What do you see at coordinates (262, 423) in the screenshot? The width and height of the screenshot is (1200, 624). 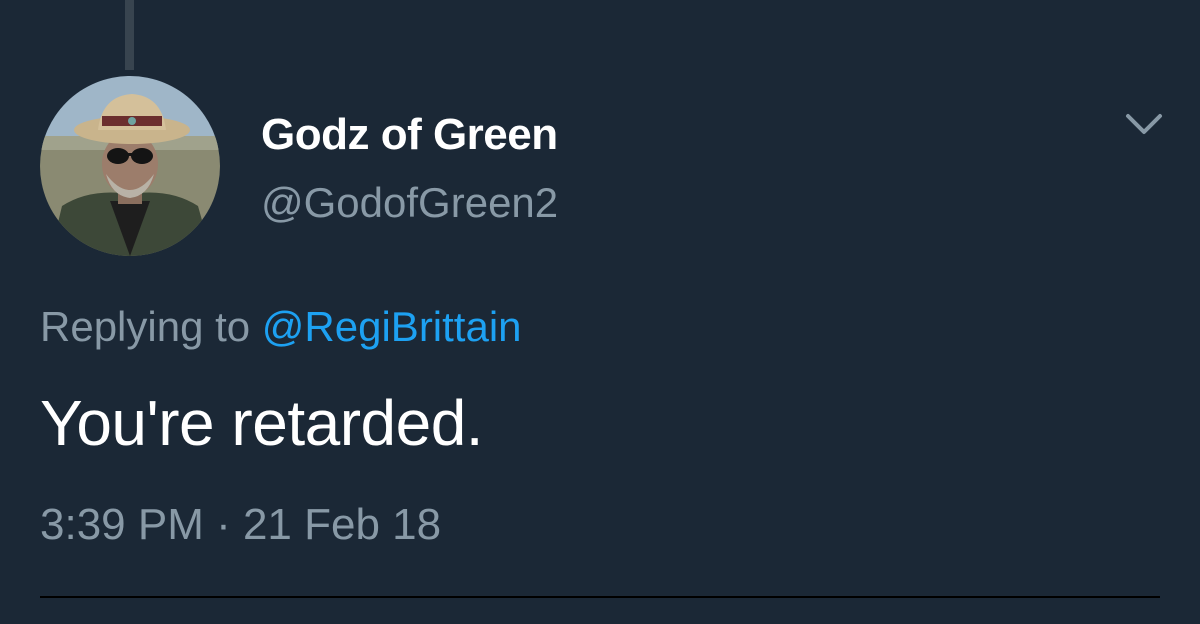 I see `tweet-text: You're retarded.` at bounding box center [262, 423].